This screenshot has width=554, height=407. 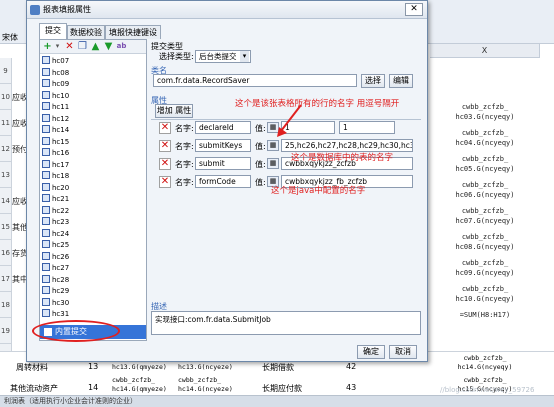 What do you see at coordinates (401, 81) in the screenshot?
I see `edit-button: 编辑` at bounding box center [401, 81].